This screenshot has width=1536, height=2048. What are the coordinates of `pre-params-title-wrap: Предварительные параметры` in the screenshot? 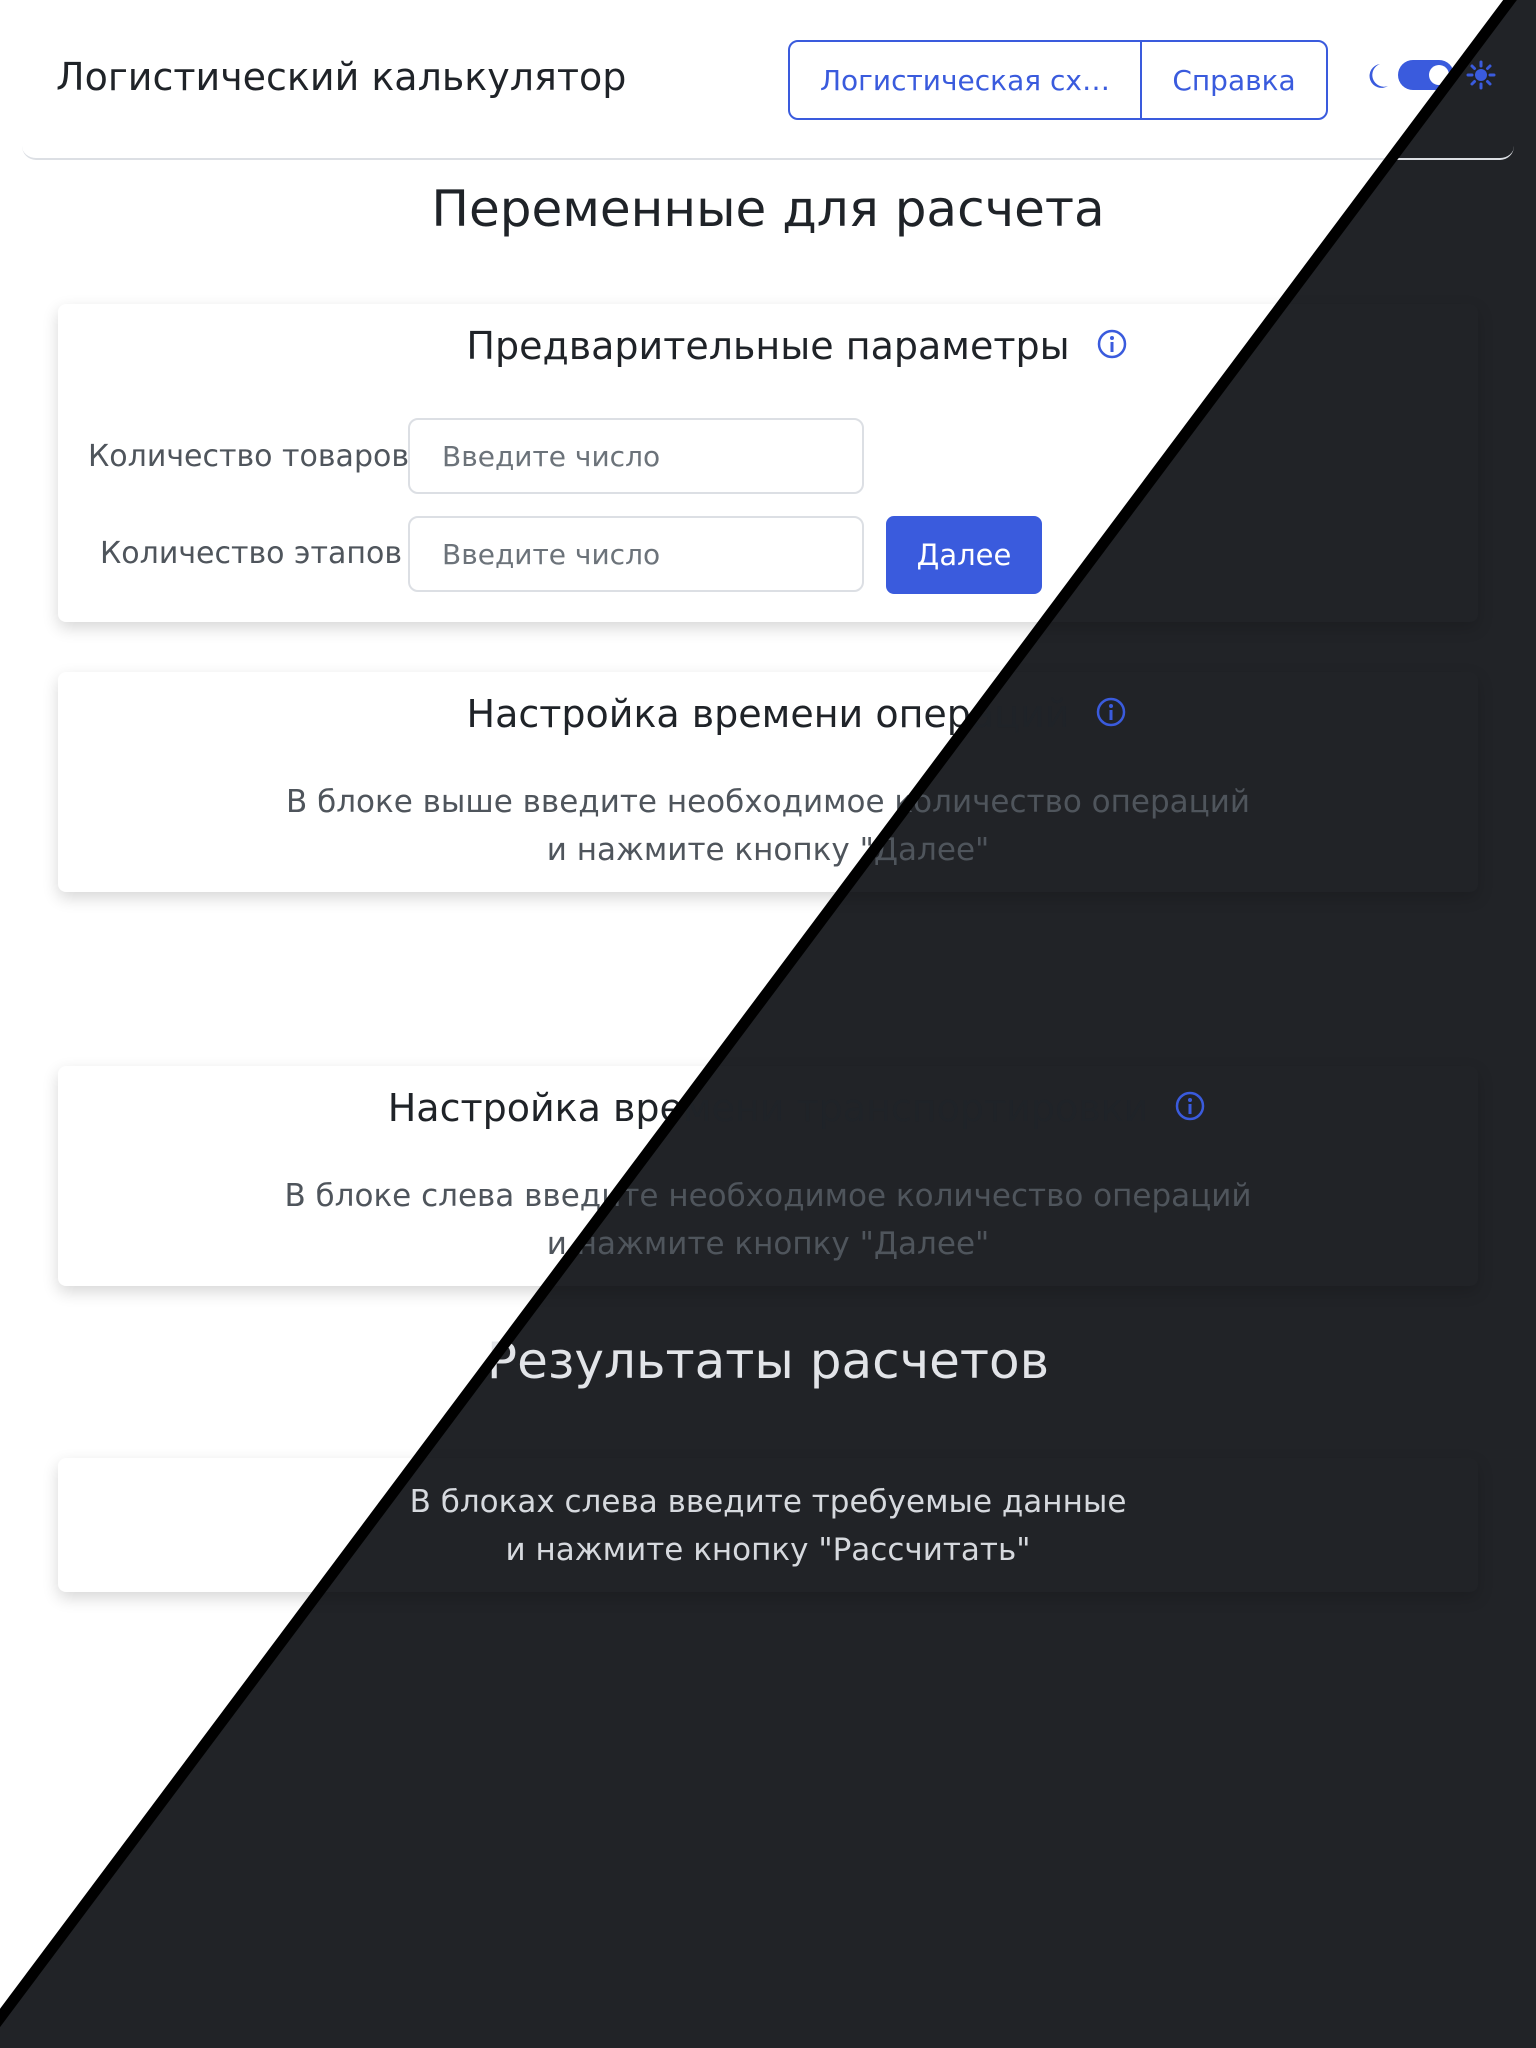 It's located at (796, 346).